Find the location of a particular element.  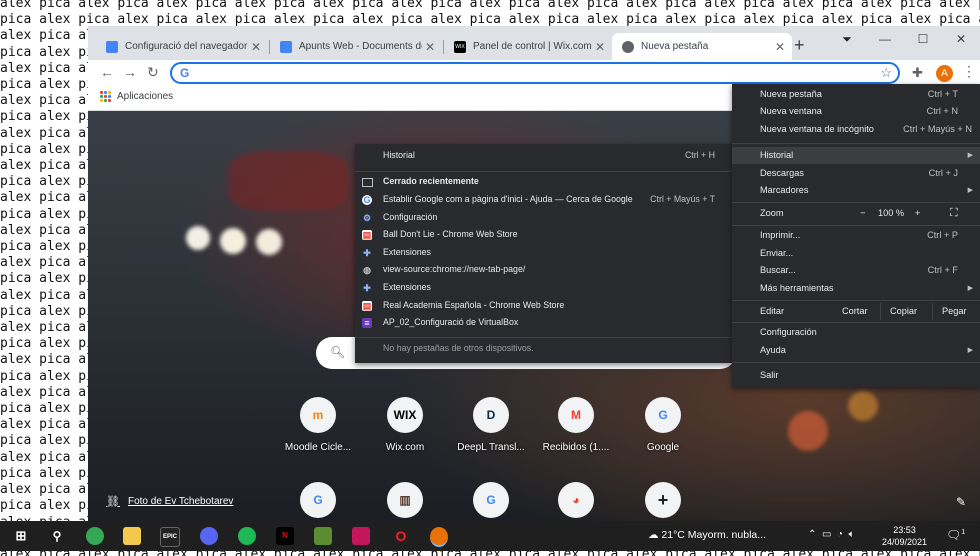

tab-search-icon: ⏷ is located at coordinates (847, 39).